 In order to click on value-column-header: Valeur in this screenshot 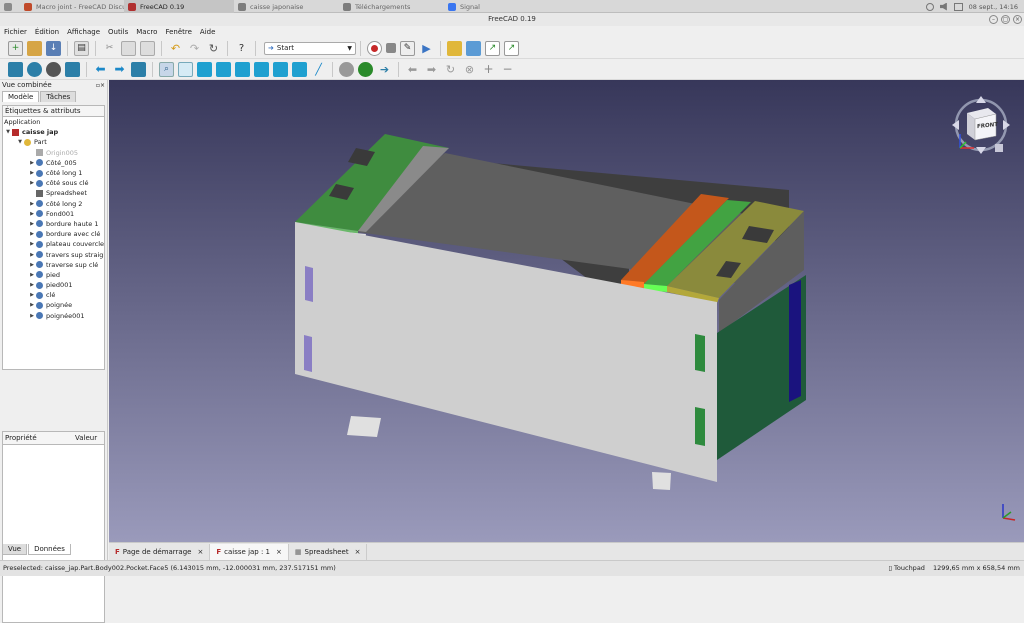, I will do `click(85, 438)`.